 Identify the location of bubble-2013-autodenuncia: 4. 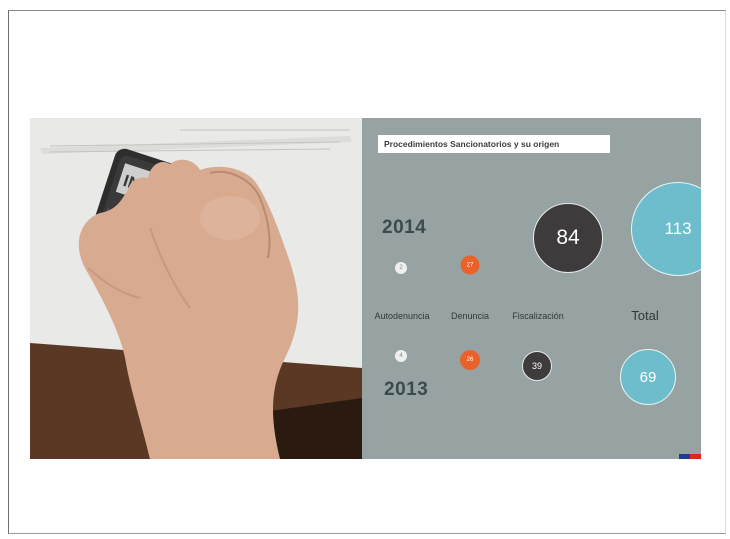
(401, 356).